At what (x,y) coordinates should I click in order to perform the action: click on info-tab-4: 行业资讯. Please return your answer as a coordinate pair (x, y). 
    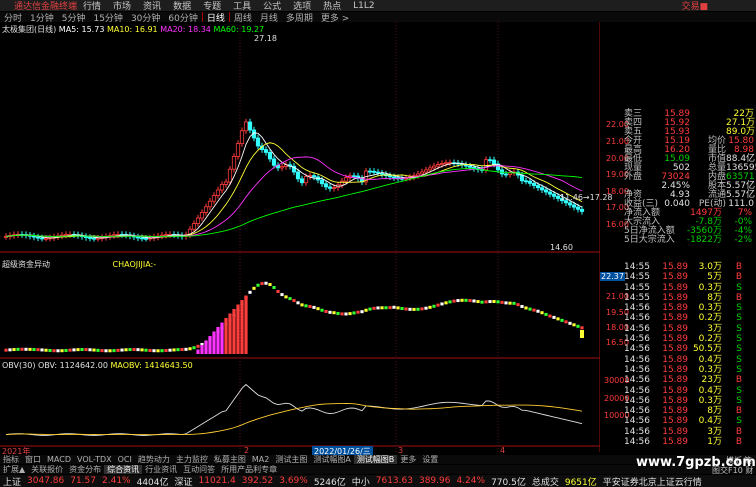
    Looking at the image, I should click on (161, 469).